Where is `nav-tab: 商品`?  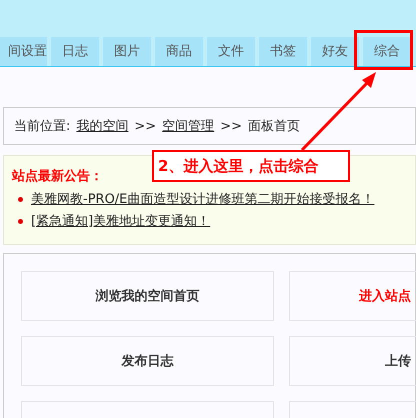
nav-tab: 商品 is located at coordinates (179, 51).